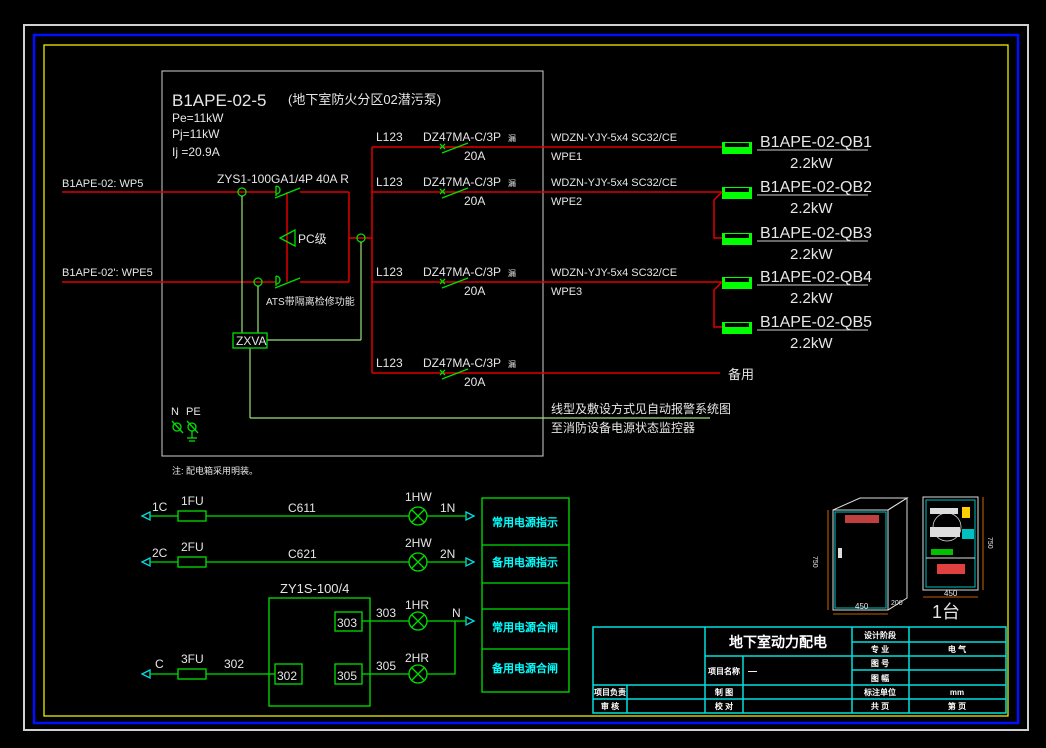  I want to click on zxva-label: ZXVA, so click(251, 341).